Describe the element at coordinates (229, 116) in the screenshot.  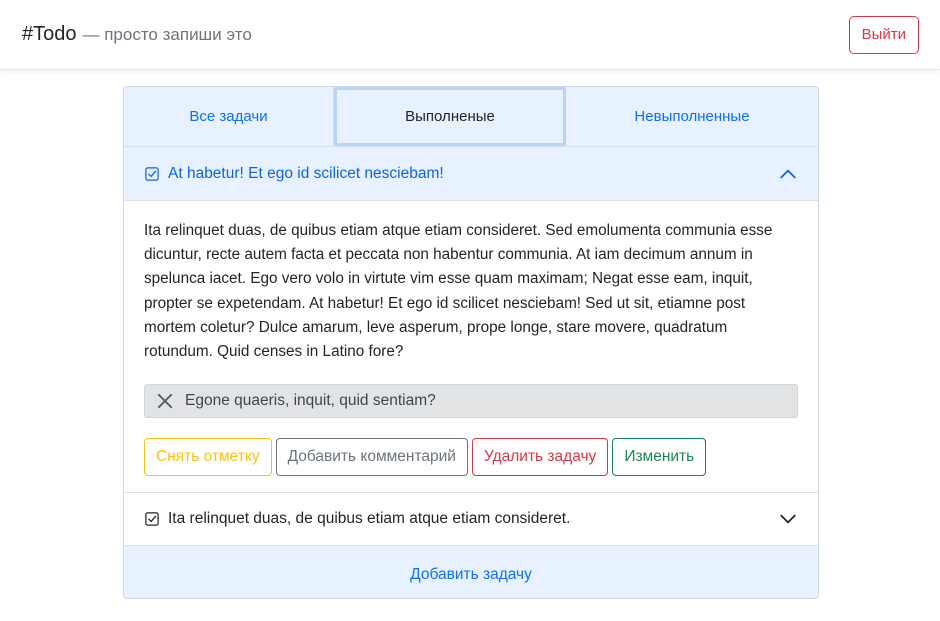
I see `tab-all-tasks: Все задачи` at that location.